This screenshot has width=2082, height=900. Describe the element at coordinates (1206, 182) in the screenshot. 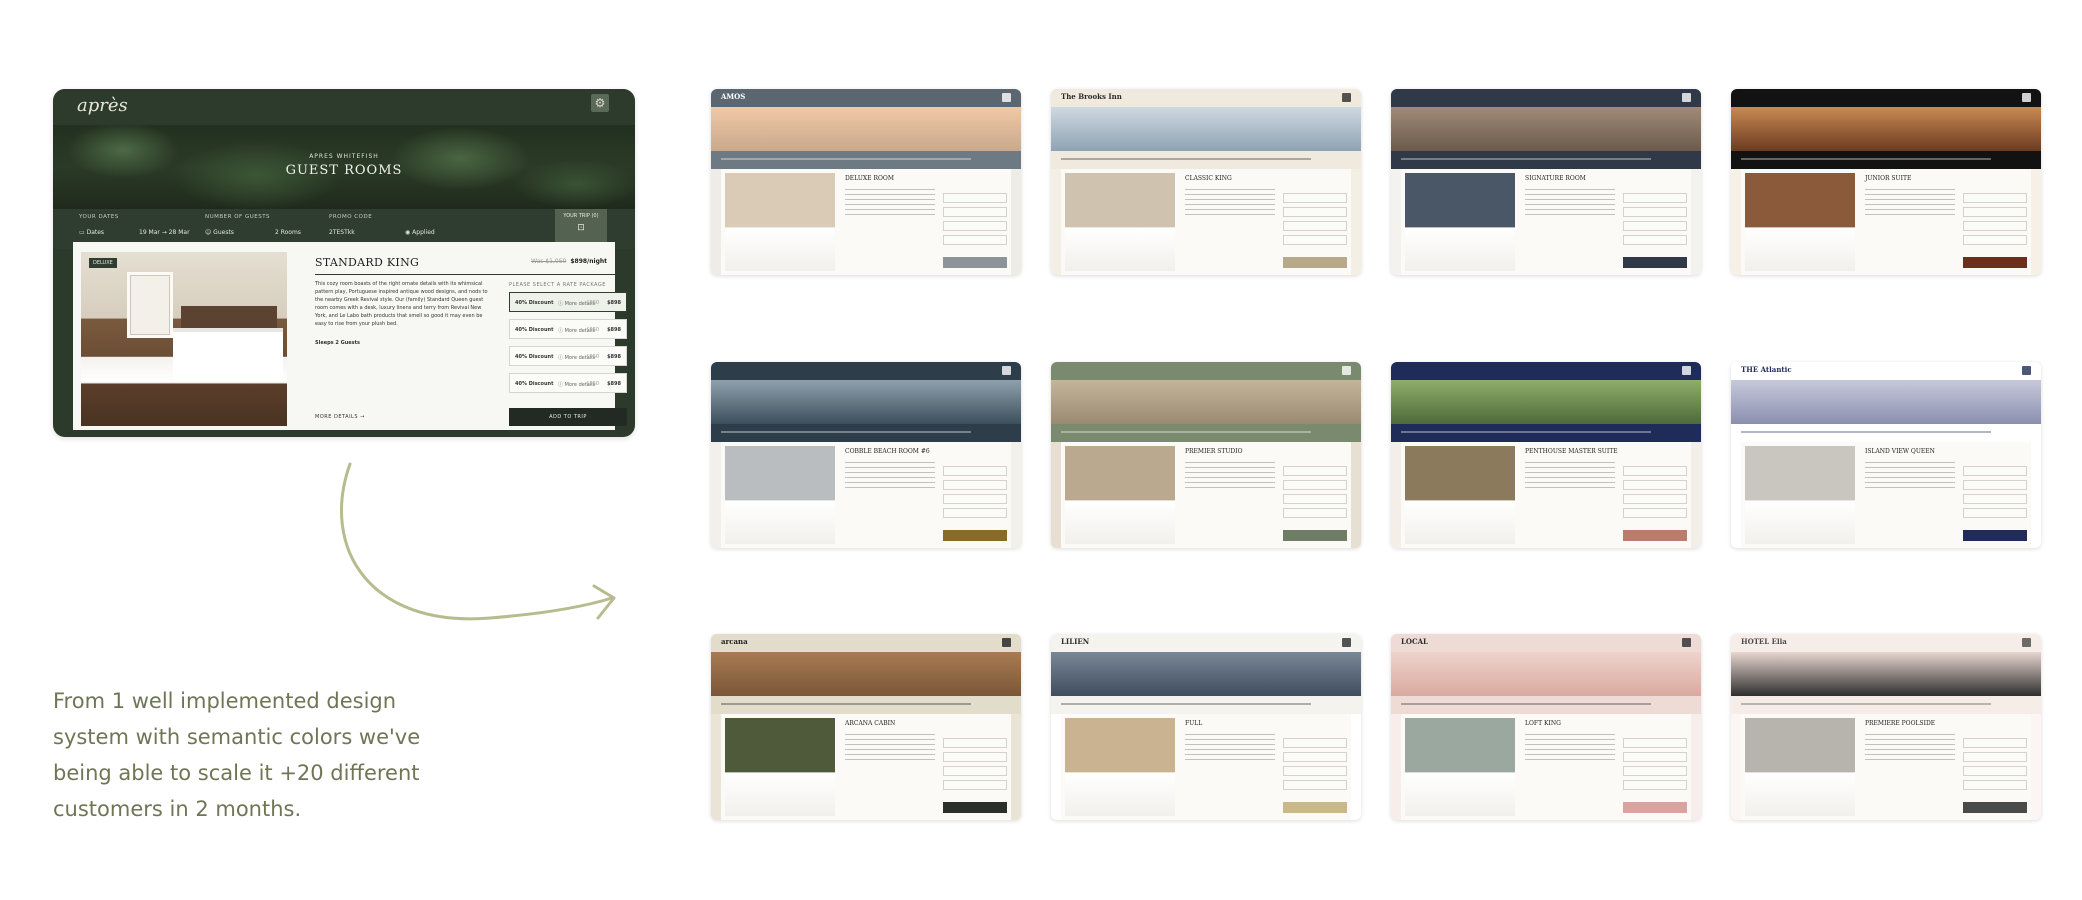

I see `customer-thumbnail: The Brooks Inn CLASSIC KING` at that location.